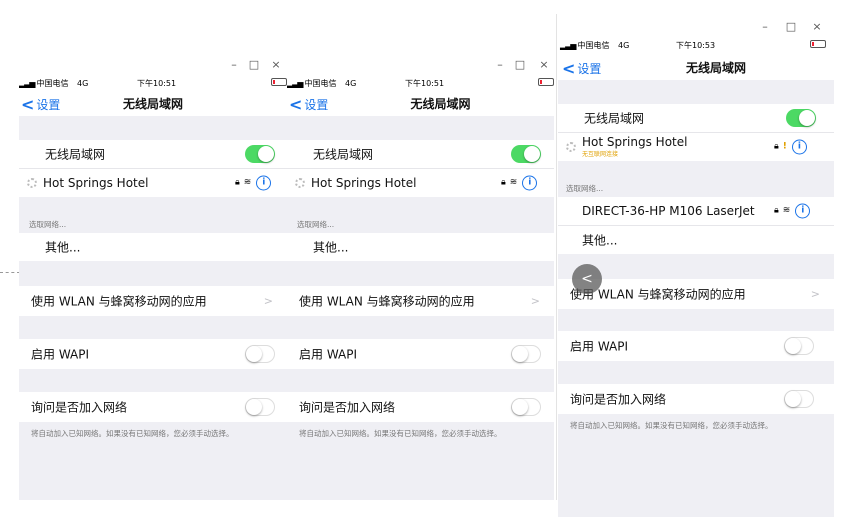 The height and width of the screenshot is (517, 847). Describe the element at coordinates (440, 104) in the screenshot. I see `nav-title: 无线局域网` at that location.